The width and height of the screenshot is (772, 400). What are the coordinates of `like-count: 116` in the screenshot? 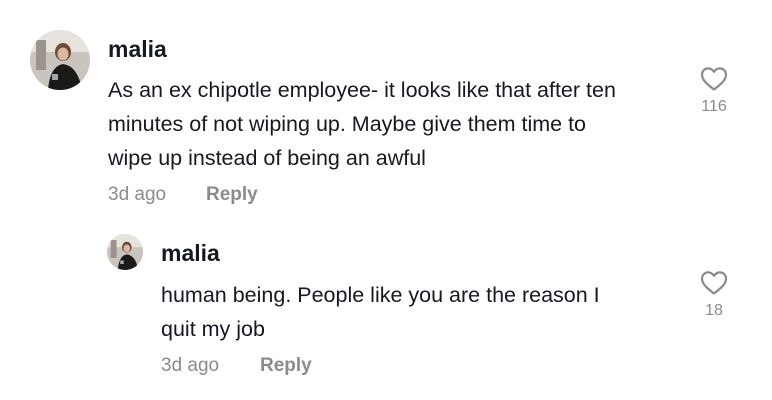 It's located at (714, 106).